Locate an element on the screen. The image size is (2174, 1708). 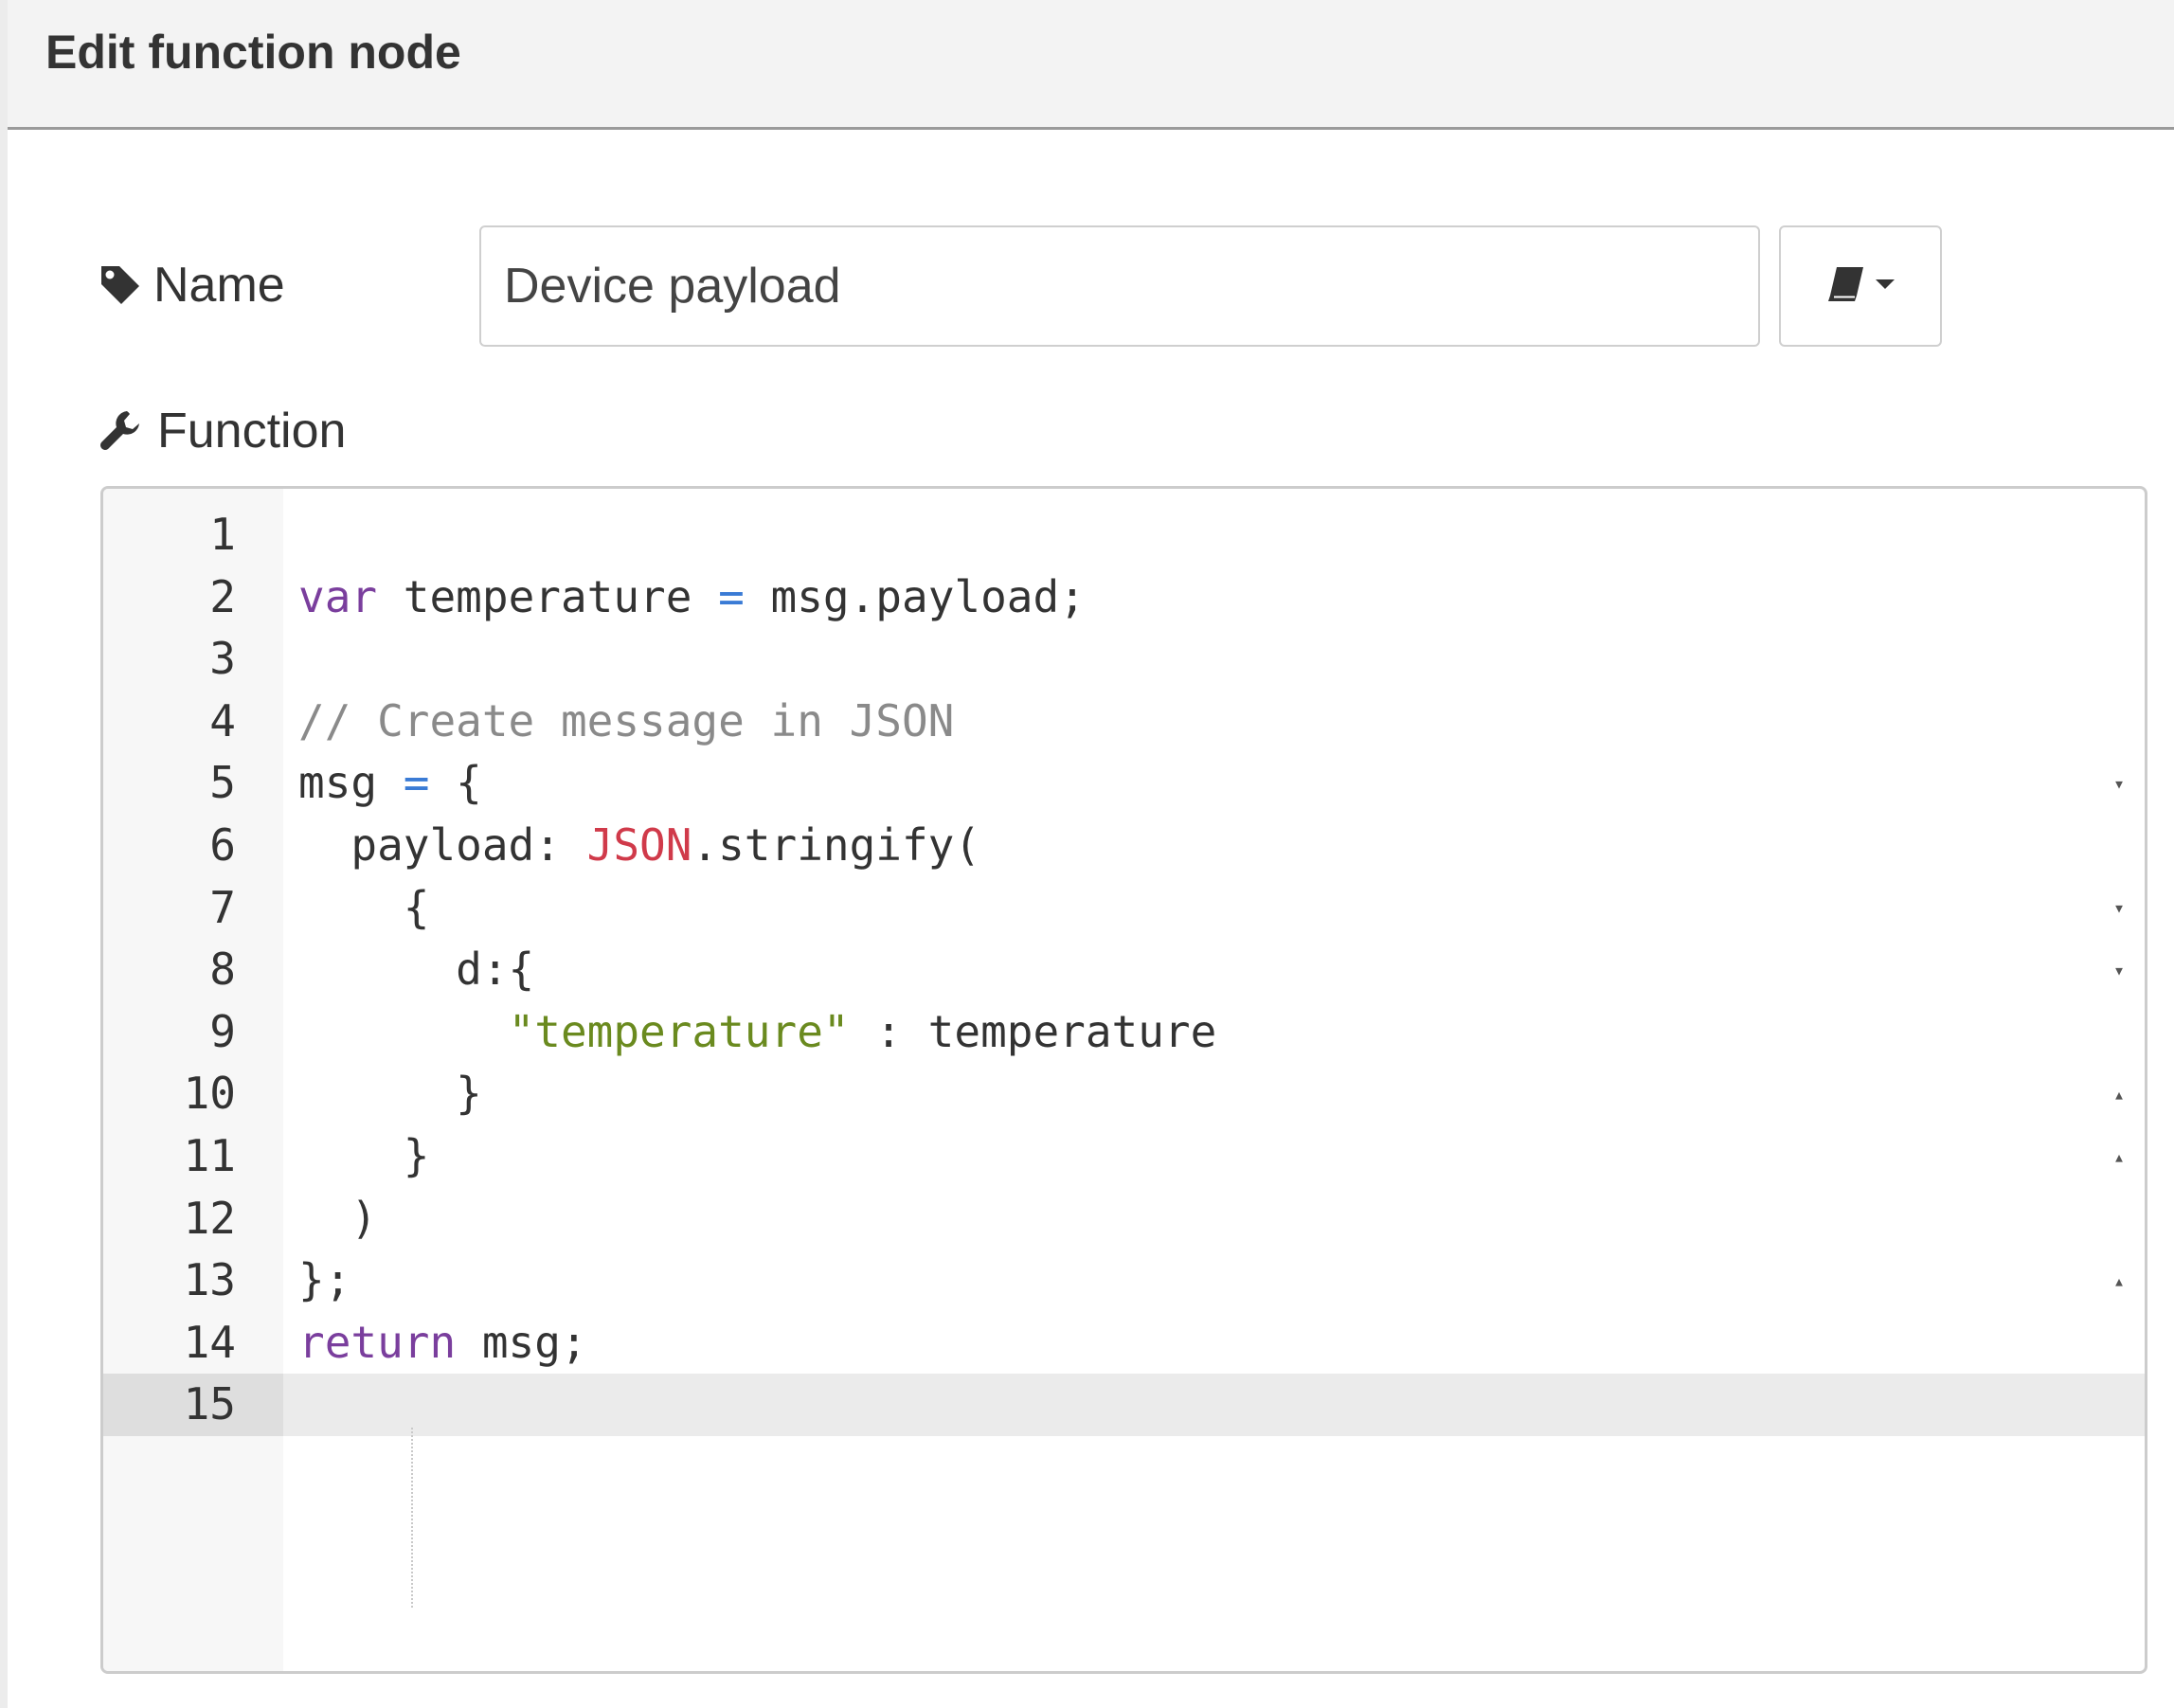
code-text: return msg; is located at coordinates (442, 1344).